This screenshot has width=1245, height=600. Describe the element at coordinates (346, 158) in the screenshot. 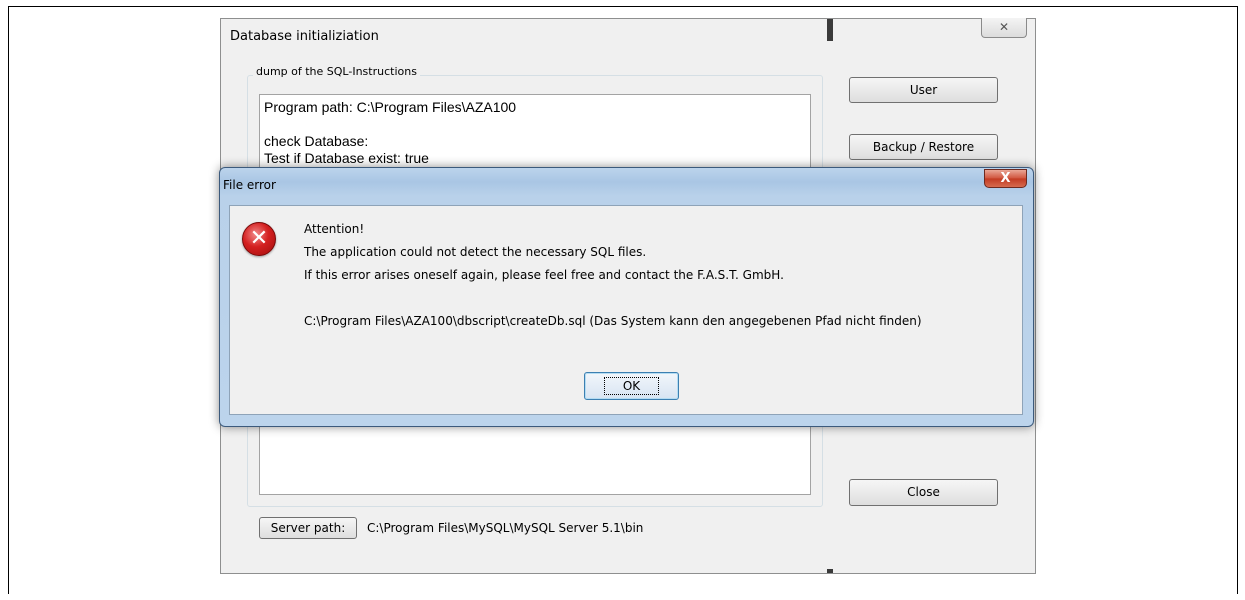

I see `log-line: Test if Database exist: true` at that location.